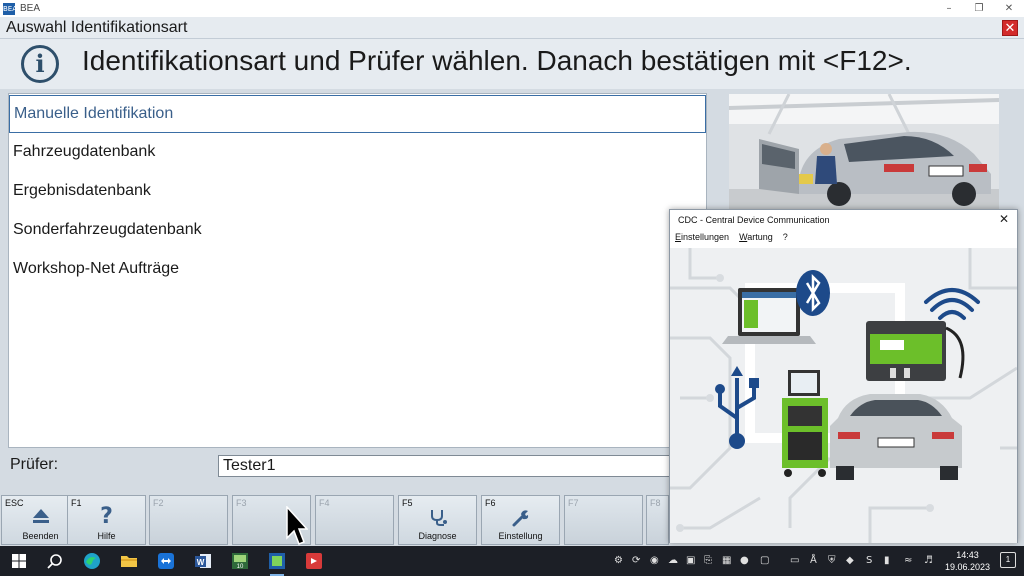 This screenshot has width=1024, height=576. I want to click on f8-button: F8, so click(657, 520).